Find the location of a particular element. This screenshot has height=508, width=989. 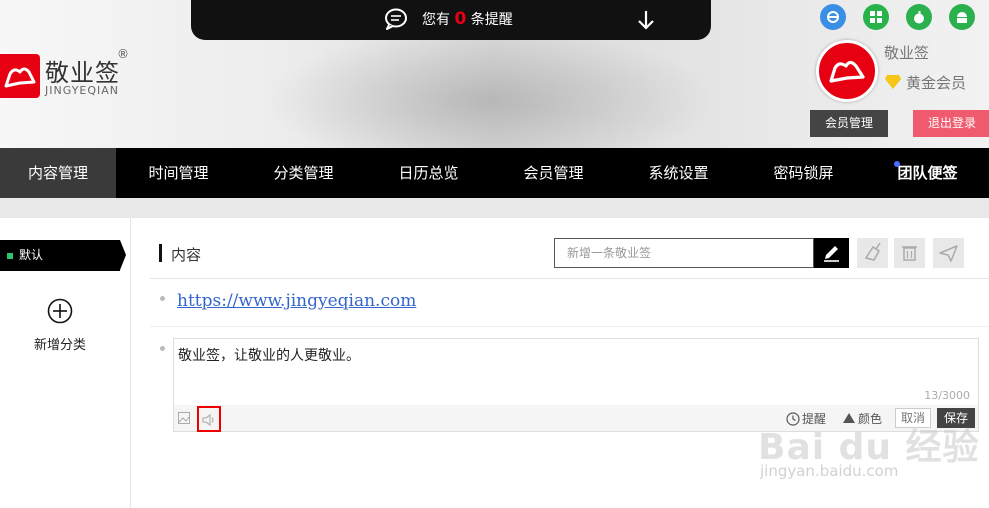

clear-button is located at coordinates (872, 253).